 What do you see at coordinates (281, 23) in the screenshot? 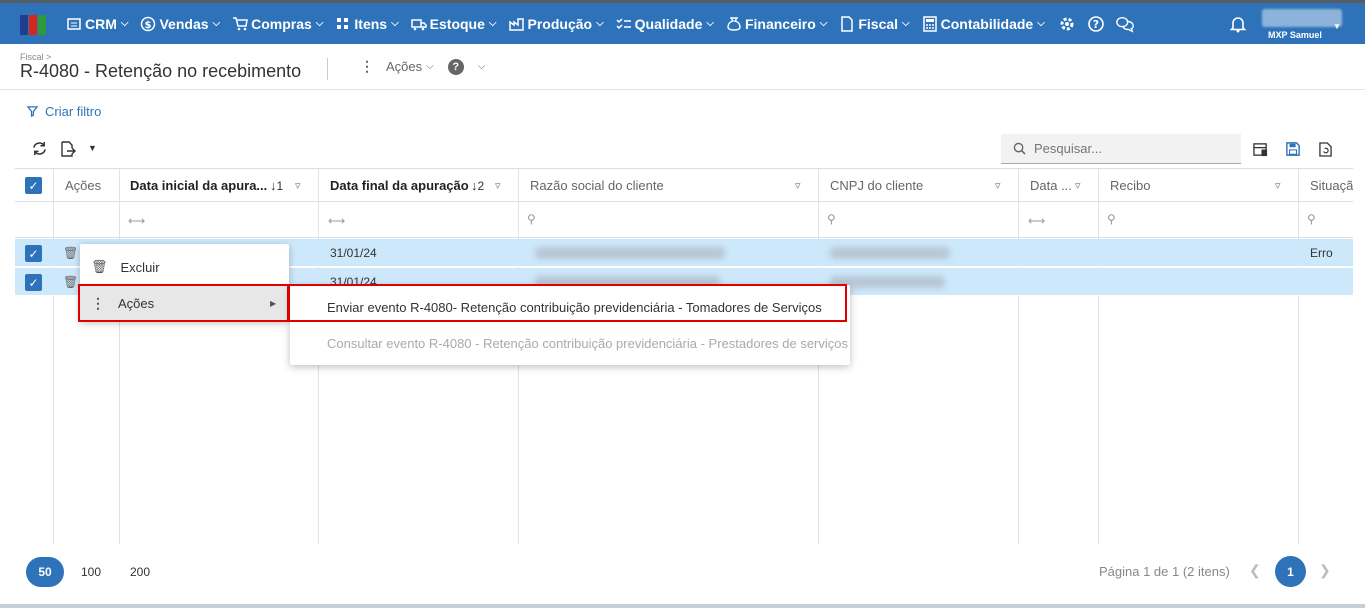
I see `nav-label: Compras` at bounding box center [281, 23].